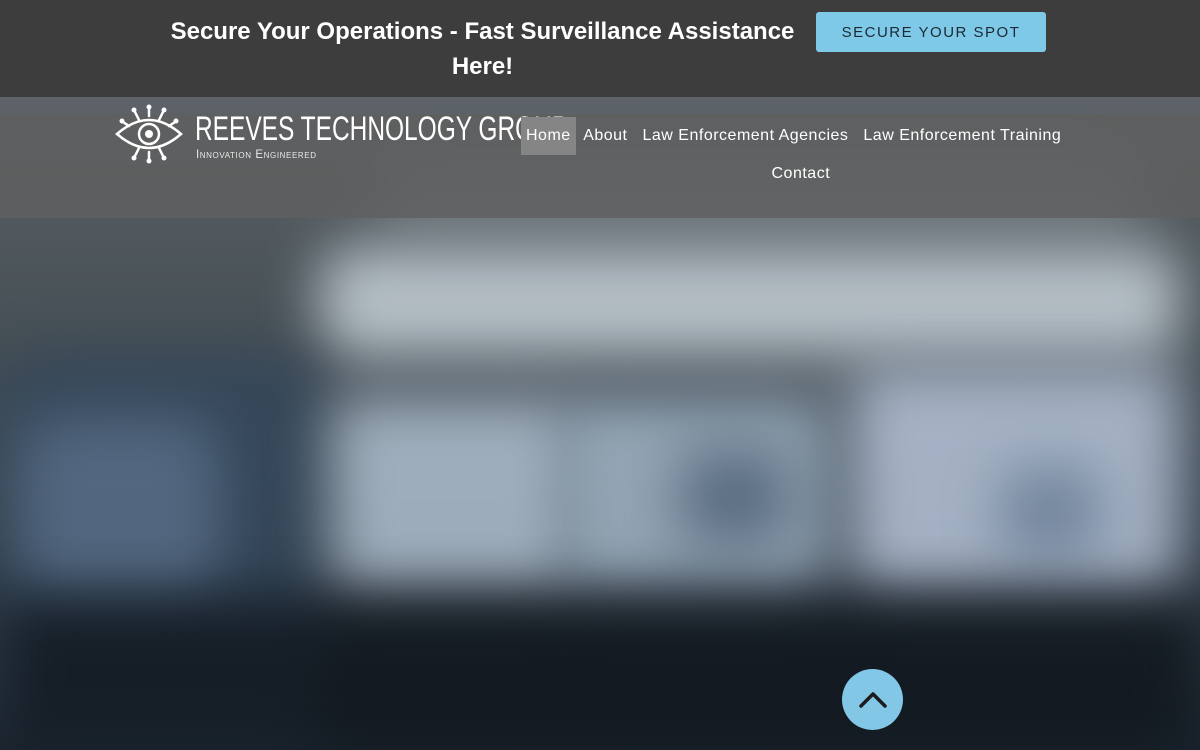 The width and height of the screenshot is (1200, 750). What do you see at coordinates (256, 155) in the screenshot?
I see `brand-tagline: Innovation Engineered` at bounding box center [256, 155].